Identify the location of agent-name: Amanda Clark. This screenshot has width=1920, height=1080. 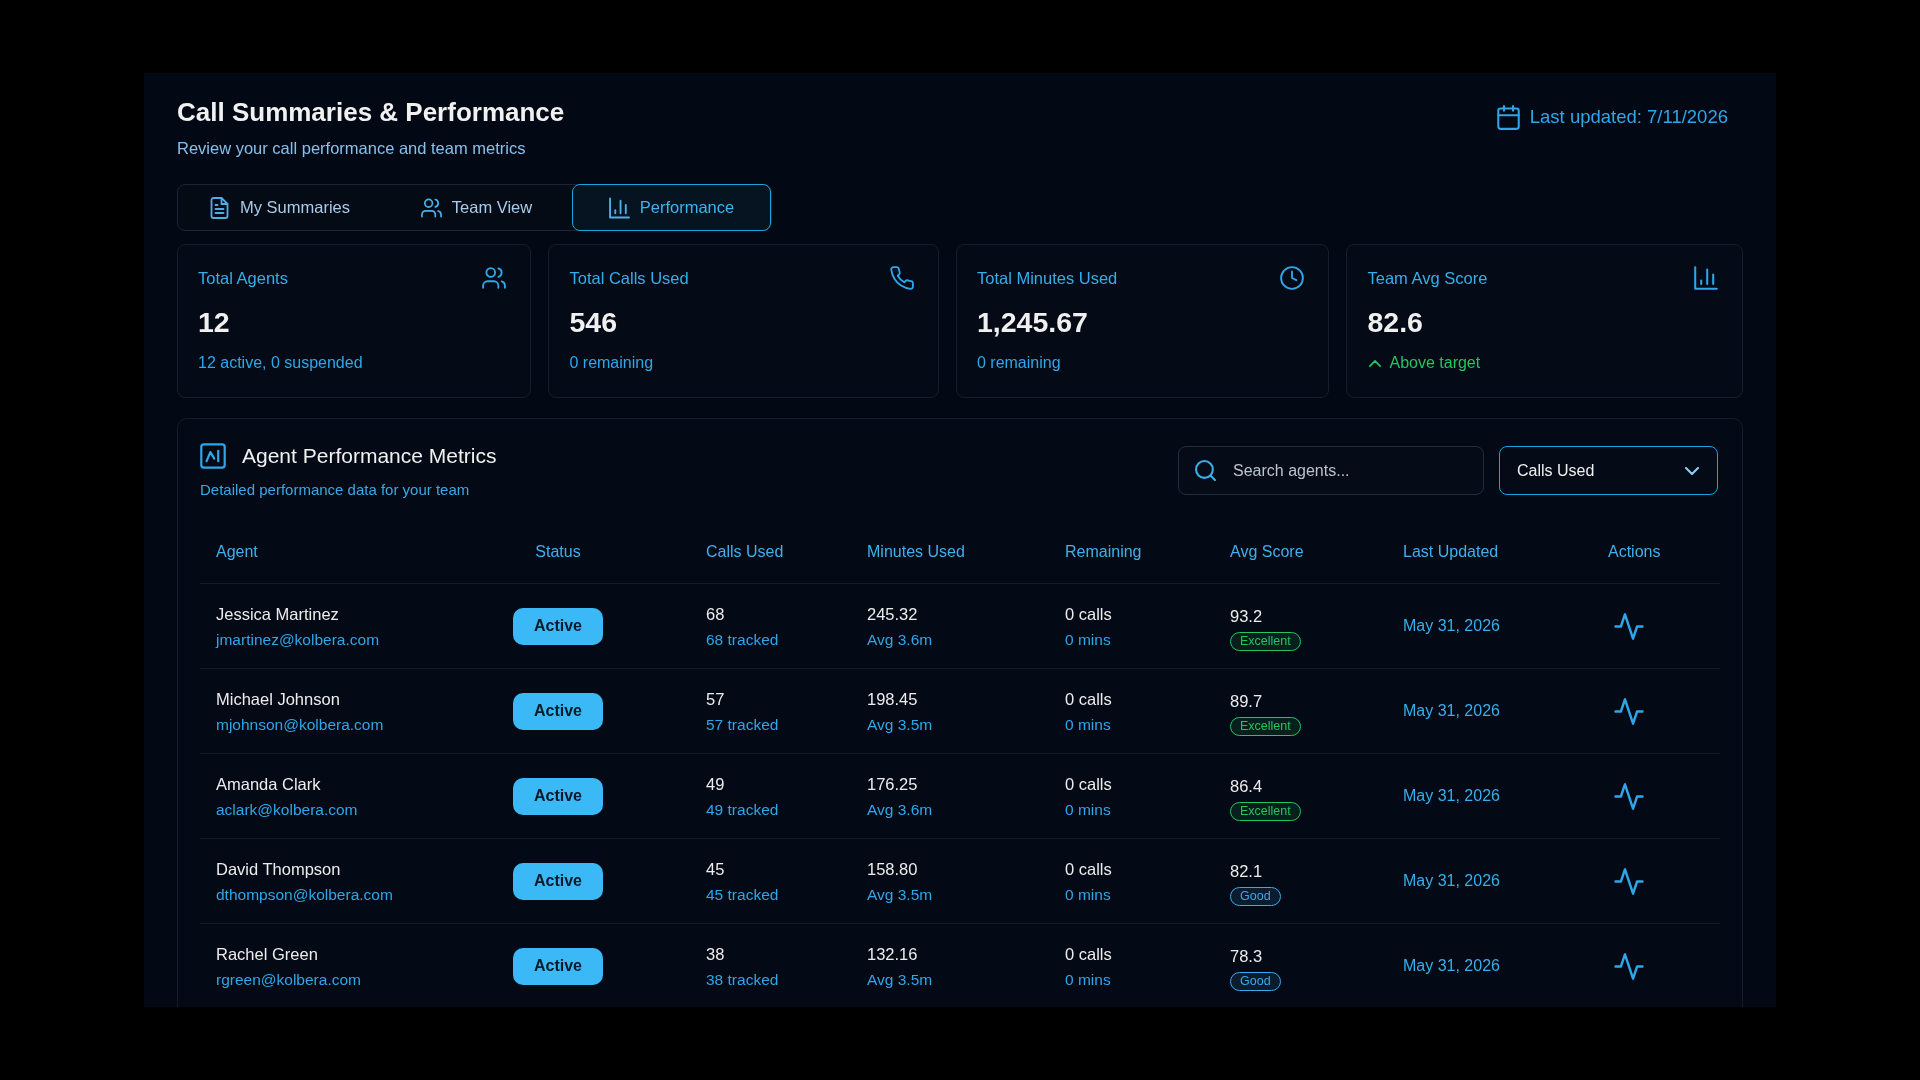
(268, 784).